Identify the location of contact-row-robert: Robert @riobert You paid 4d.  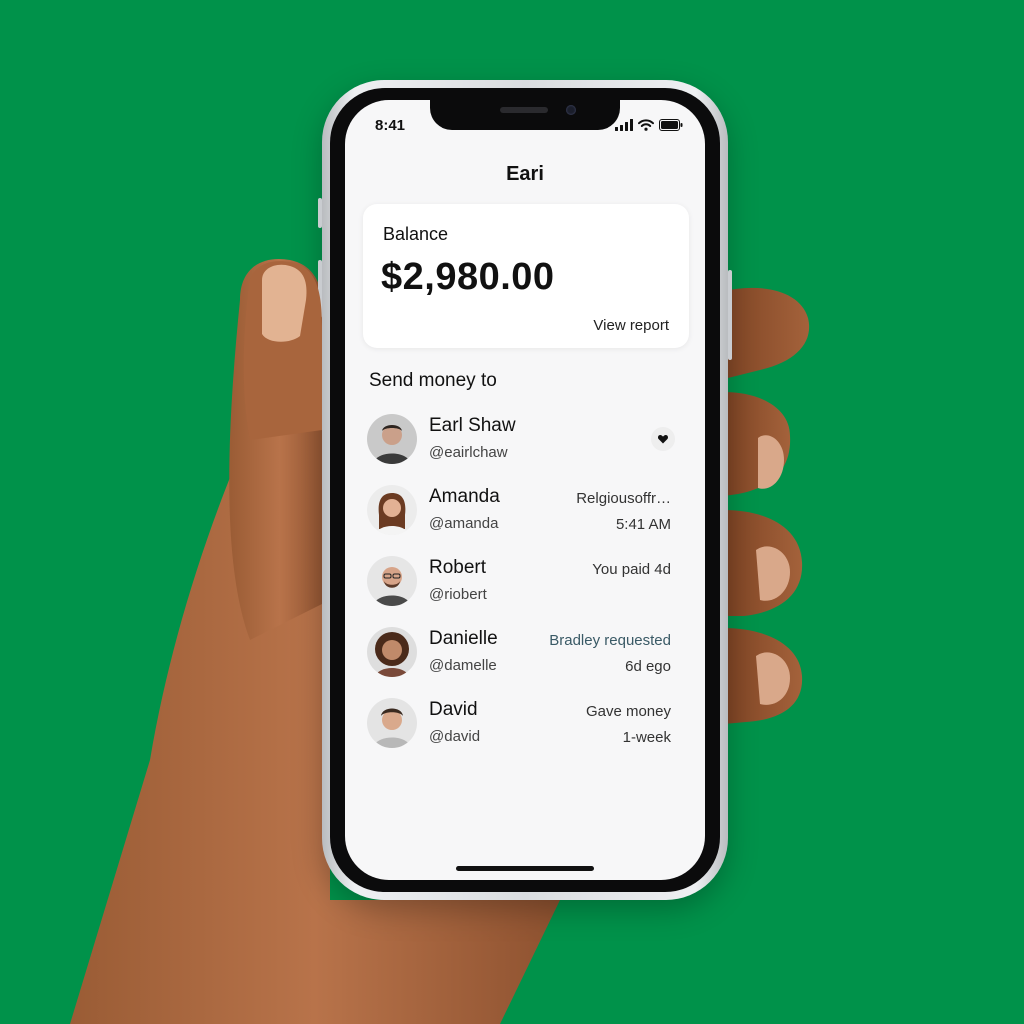
(525, 584).